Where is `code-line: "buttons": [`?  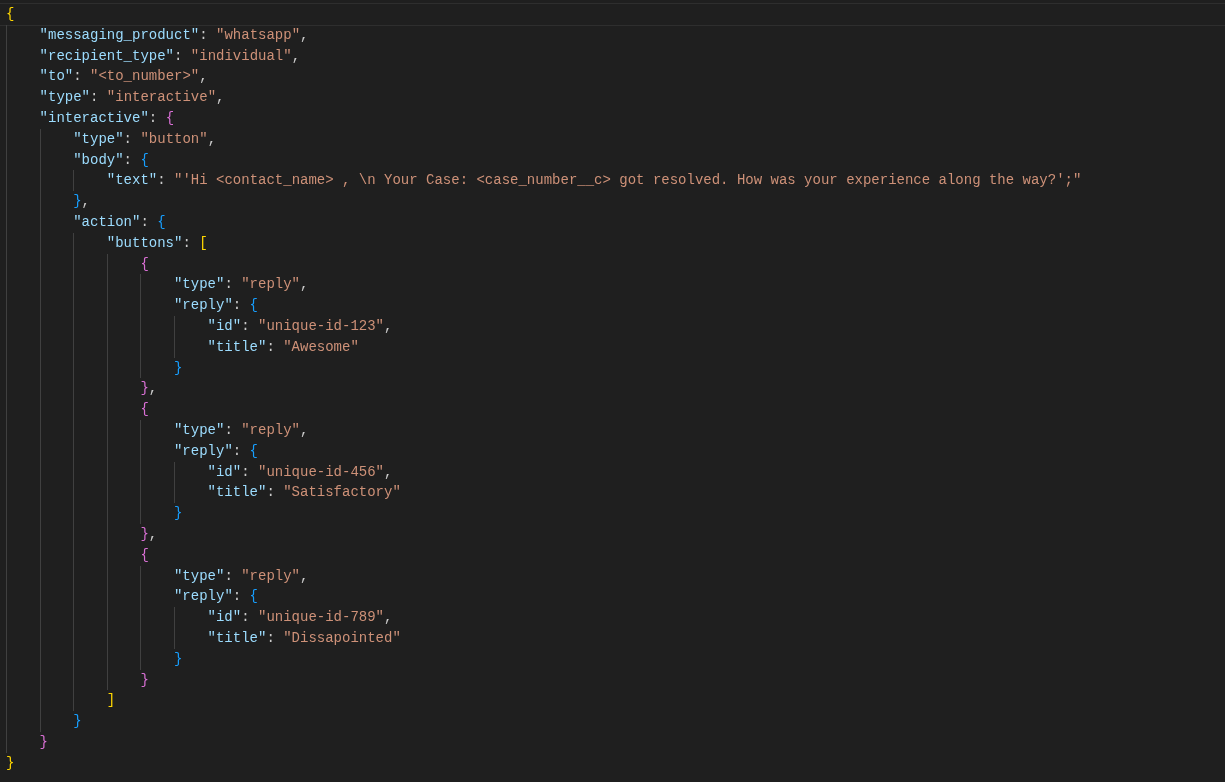 code-line: "buttons": [ is located at coordinates (157, 243).